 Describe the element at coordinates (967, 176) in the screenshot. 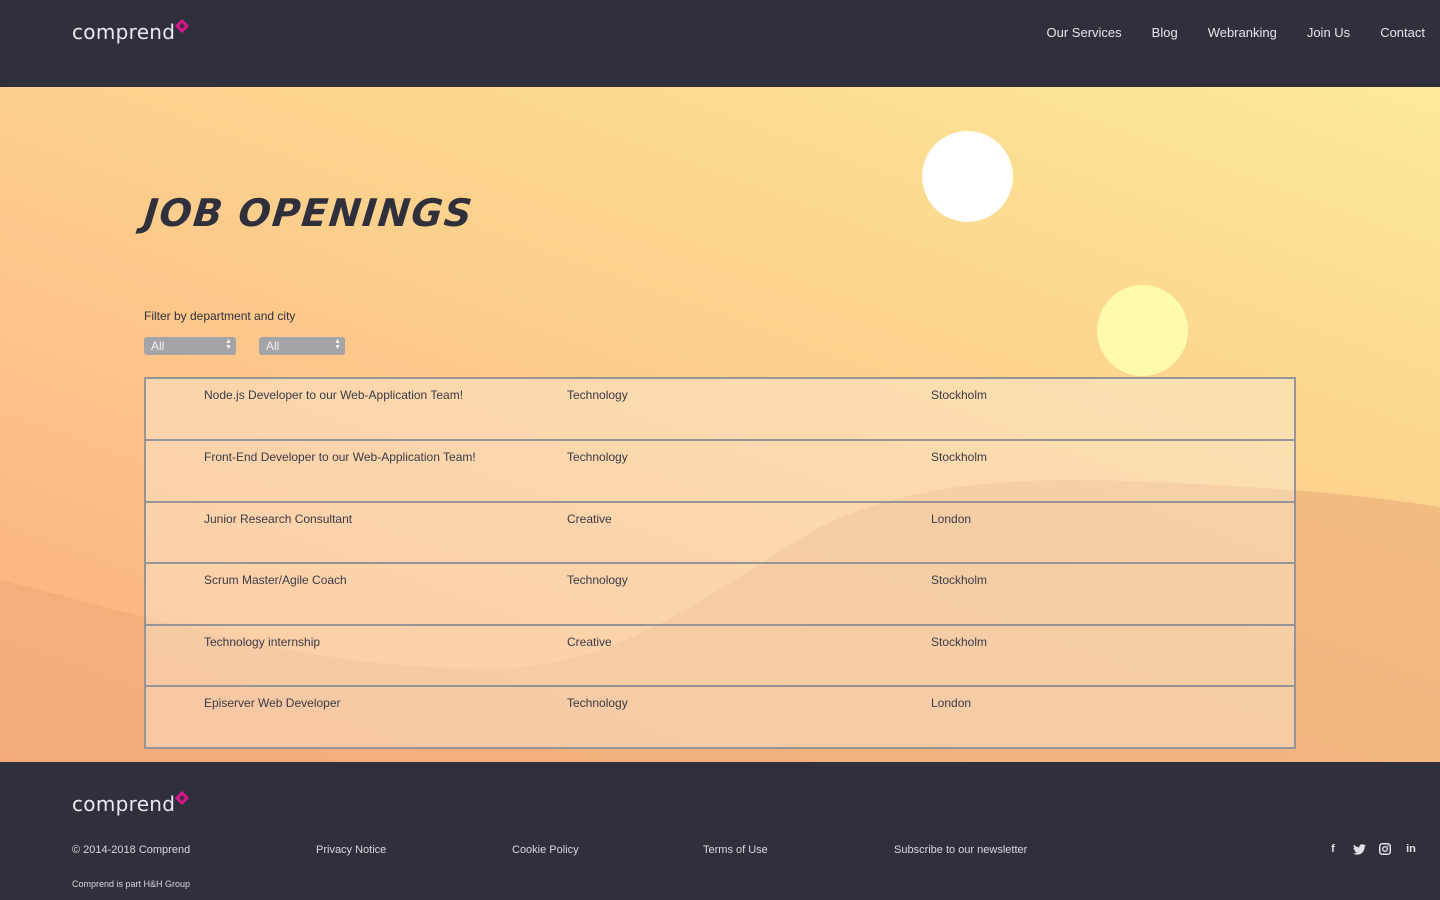

I see `white-sun` at that location.